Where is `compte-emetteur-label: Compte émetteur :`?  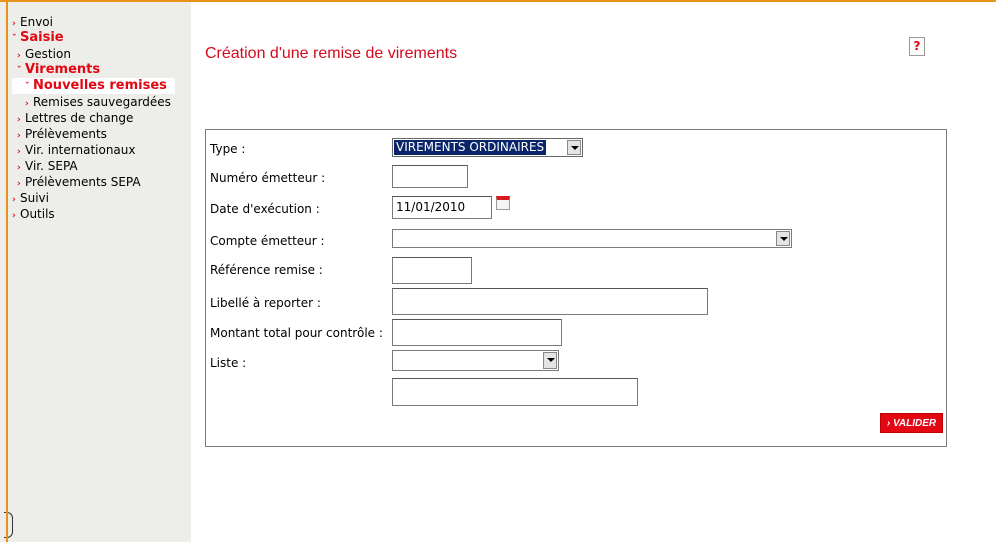 compte-emetteur-label: Compte émetteur : is located at coordinates (267, 241).